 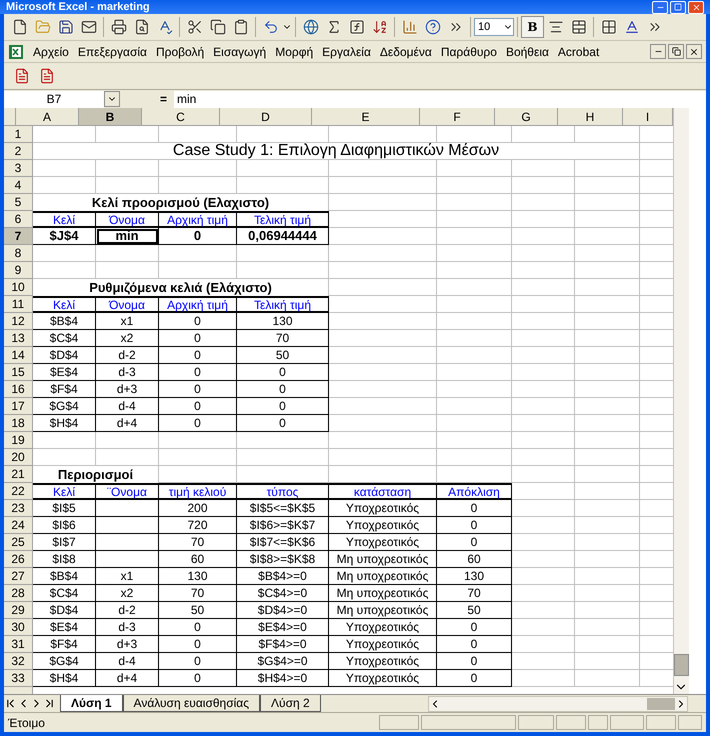 I want to click on formula-field: min, so click(x=440, y=99).